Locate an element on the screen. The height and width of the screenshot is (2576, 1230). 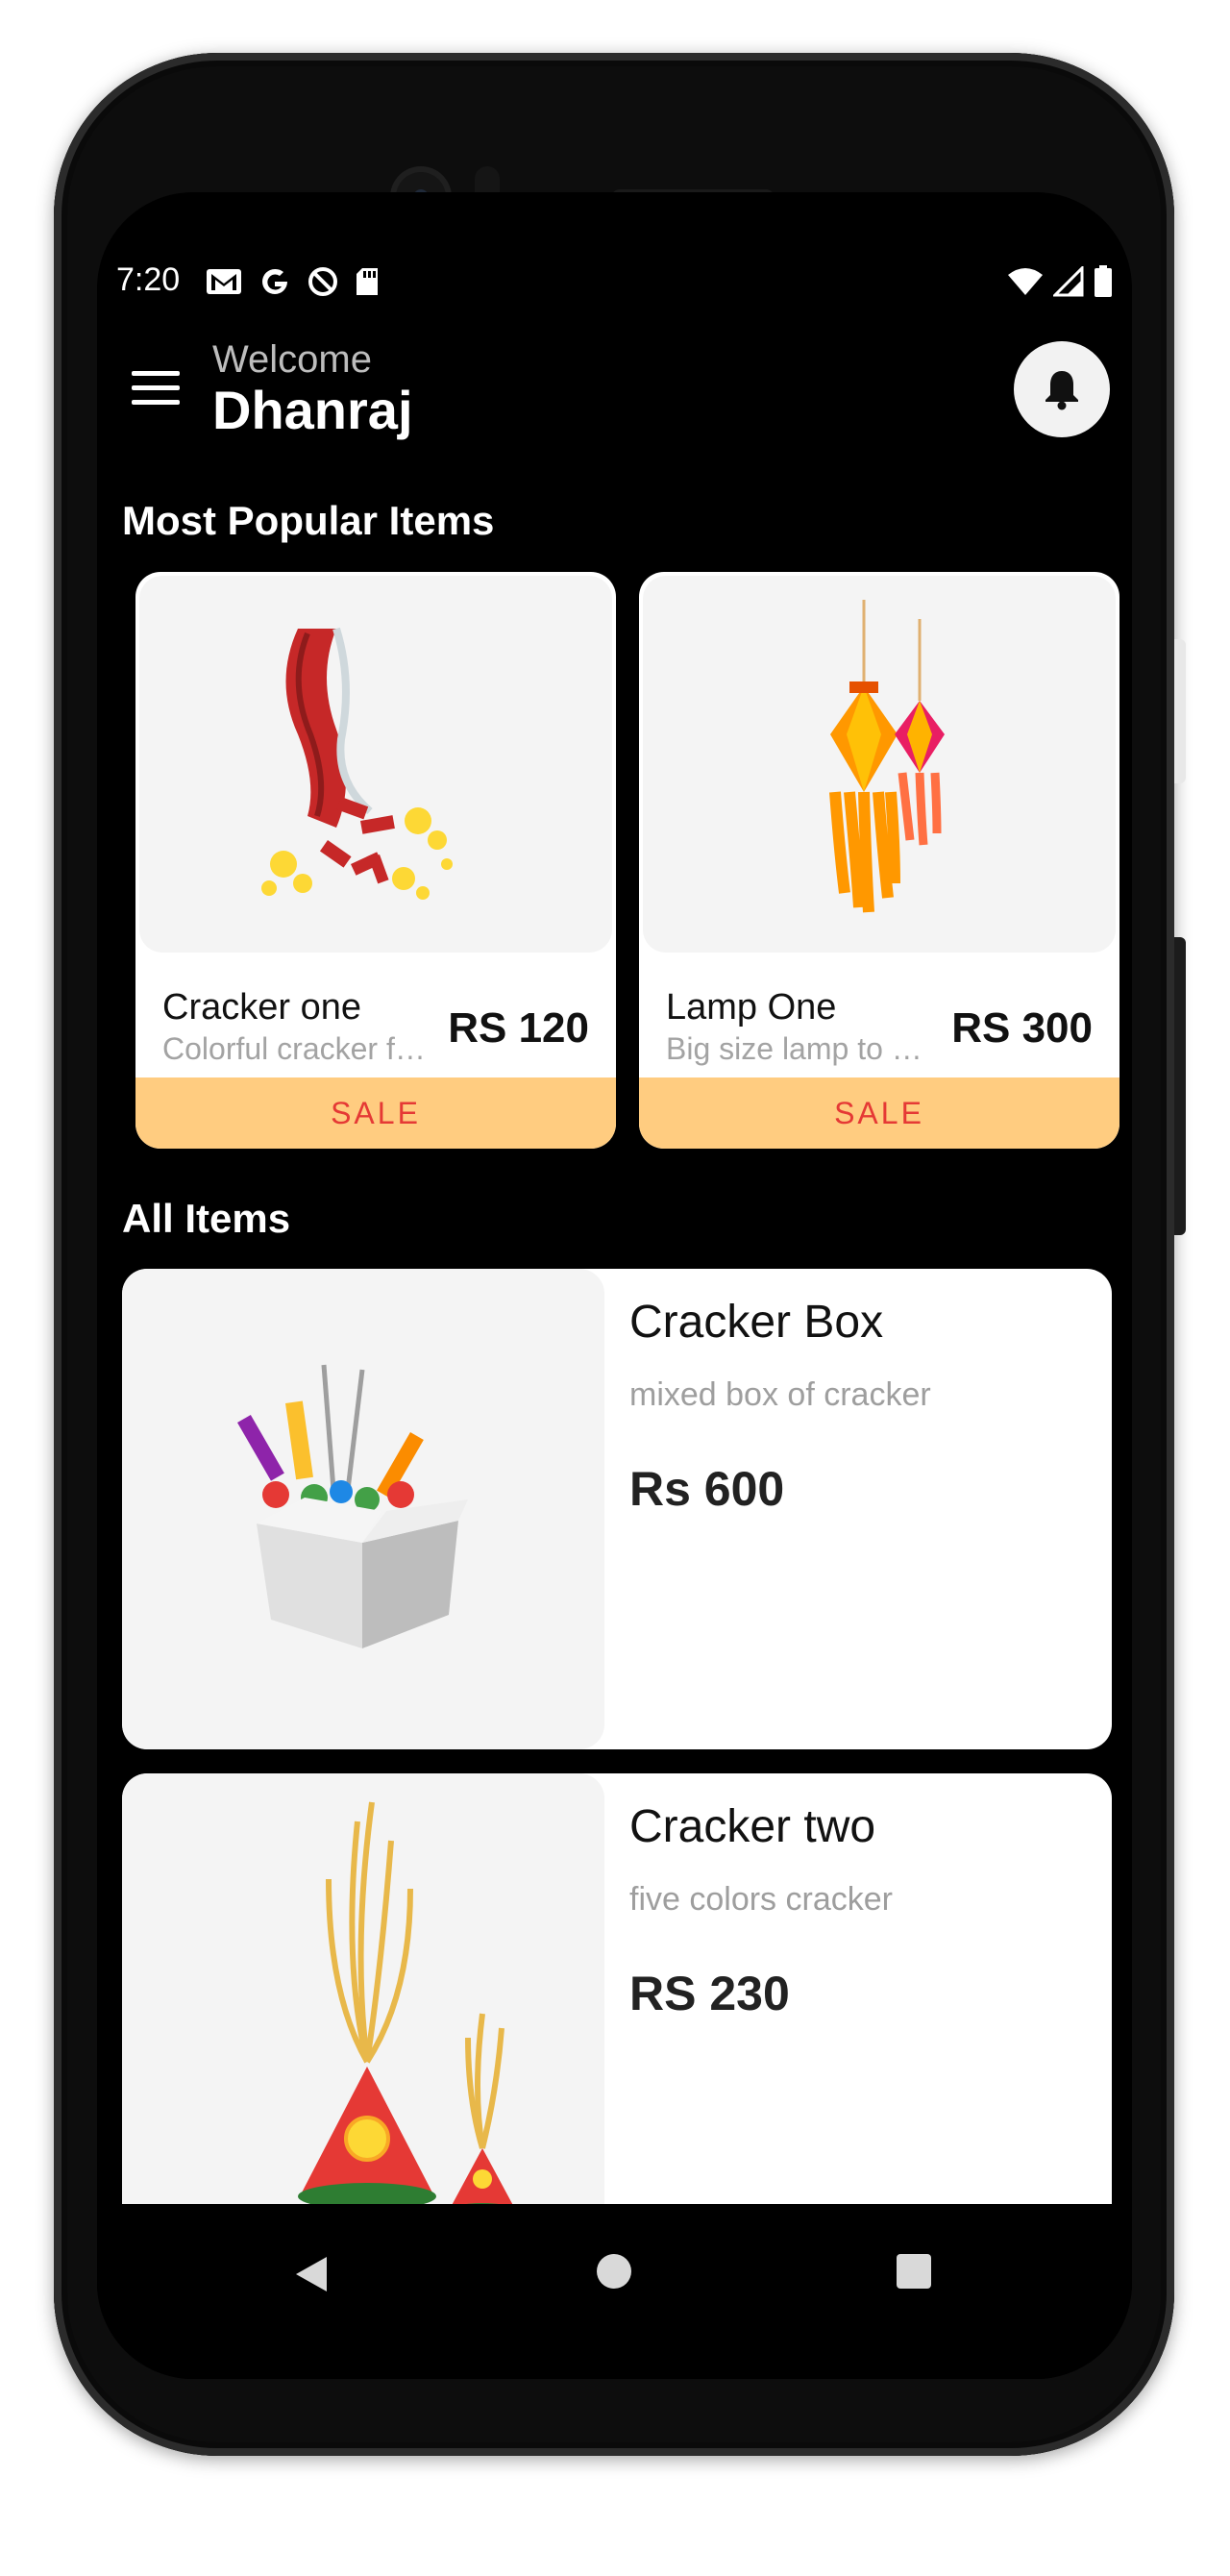
home-icon is located at coordinates (614, 2271).